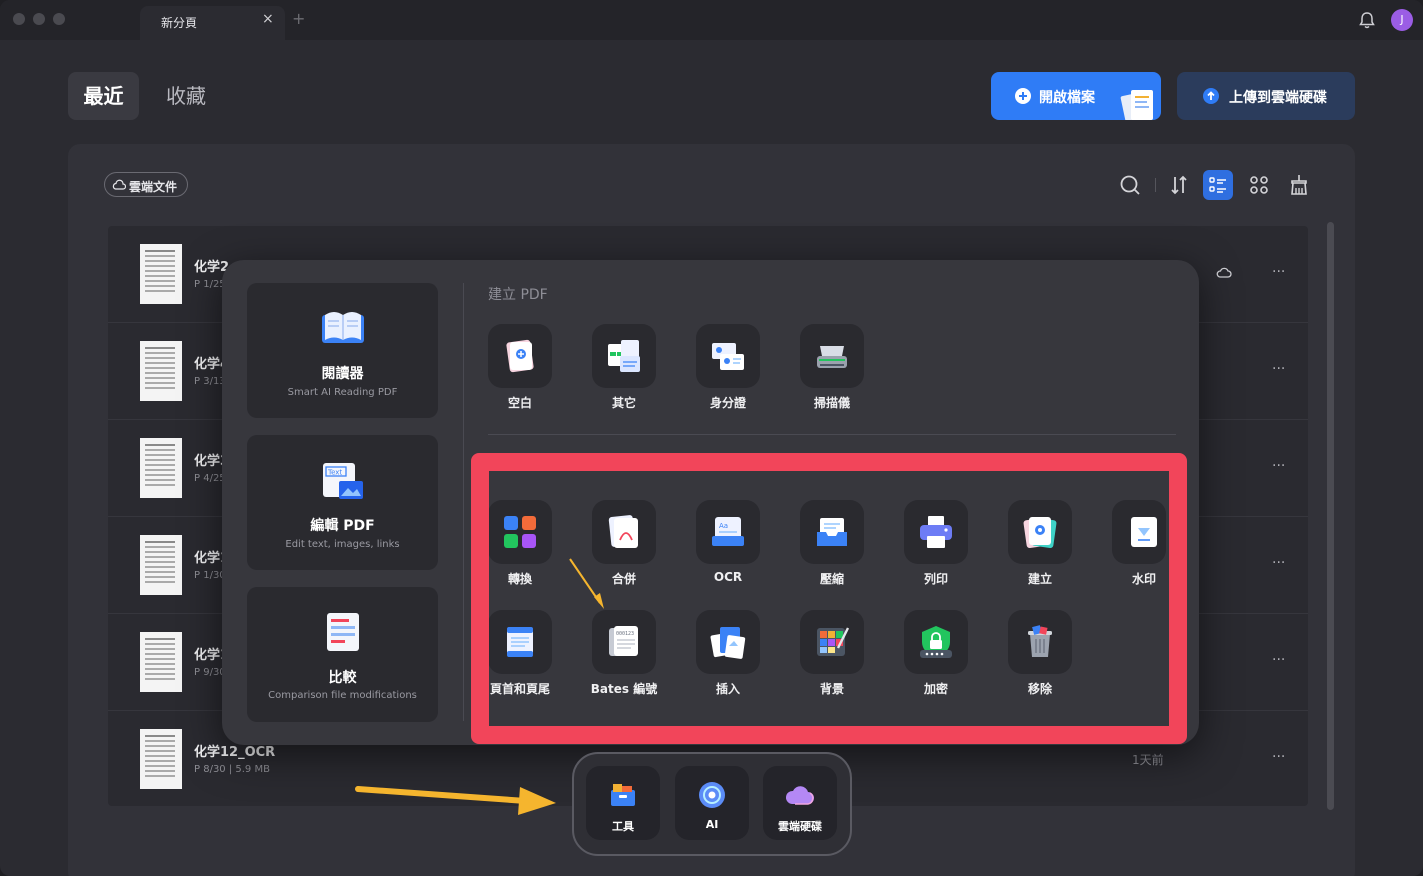  Describe the element at coordinates (712, 824) in the screenshot. I see `dock-ai-label: AI` at that location.